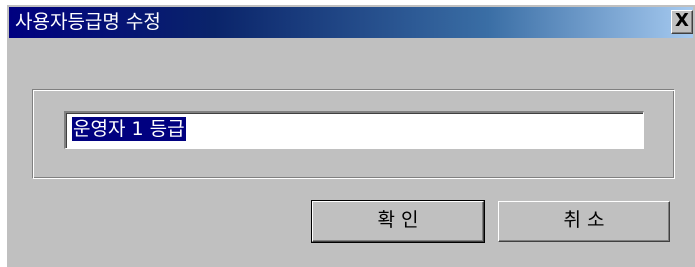 The width and height of the screenshot is (695, 267). I want to click on window-title: 사용자등급명 수정, so click(88, 22).